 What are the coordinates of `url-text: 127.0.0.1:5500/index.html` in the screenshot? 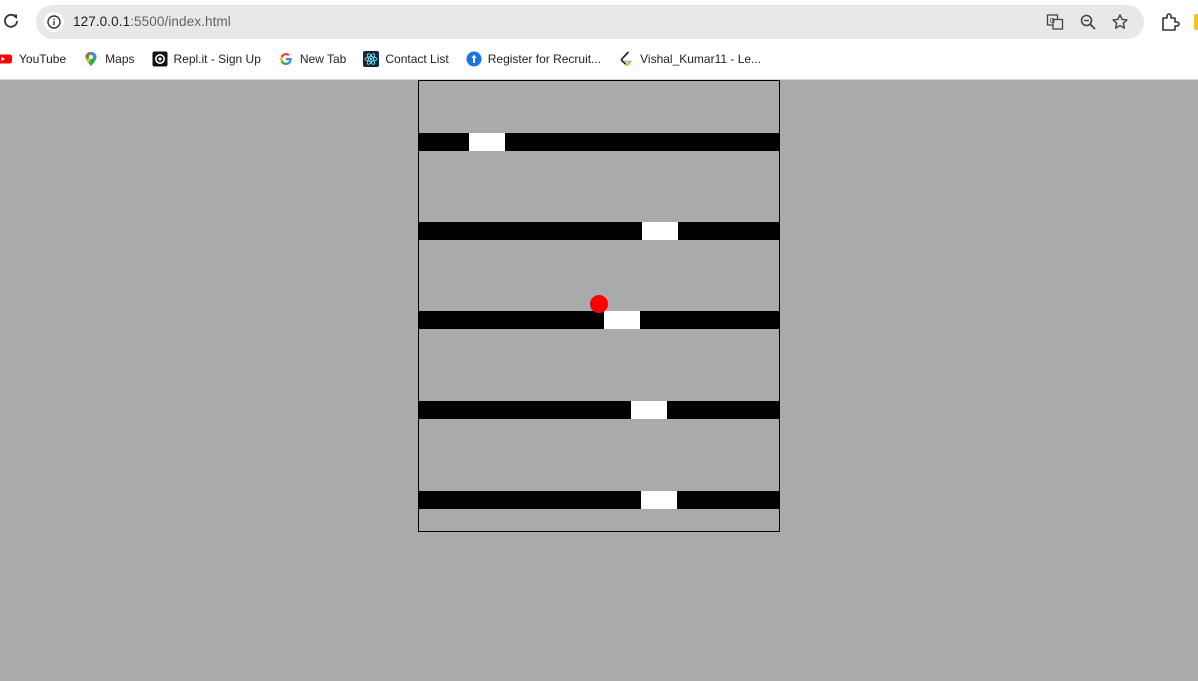 It's located at (152, 21).